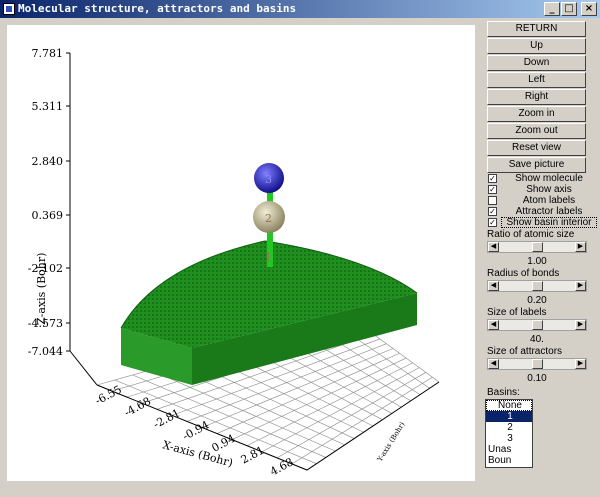 This screenshot has width=600, height=497. What do you see at coordinates (48, 215) in the screenshot?
I see `z-tick-label: 0.369` at bounding box center [48, 215].